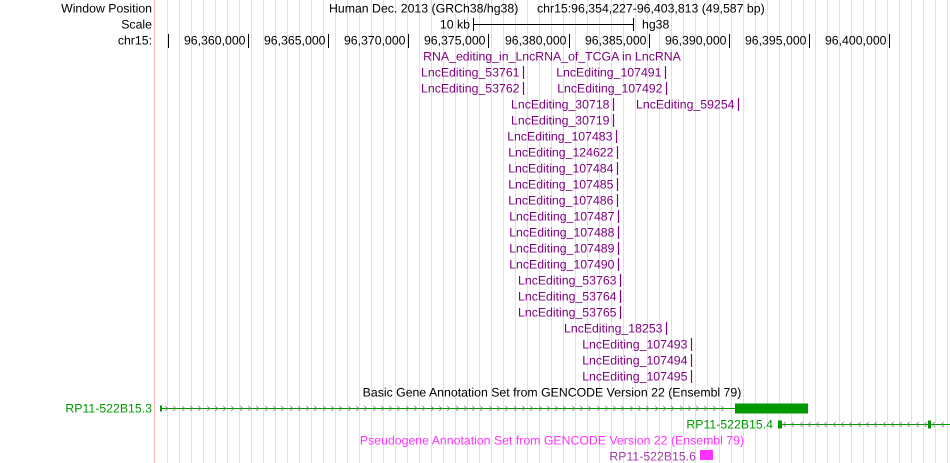 The height and width of the screenshot is (463, 950). I want to click on feature-label: LncEditing_30719, so click(560, 121).